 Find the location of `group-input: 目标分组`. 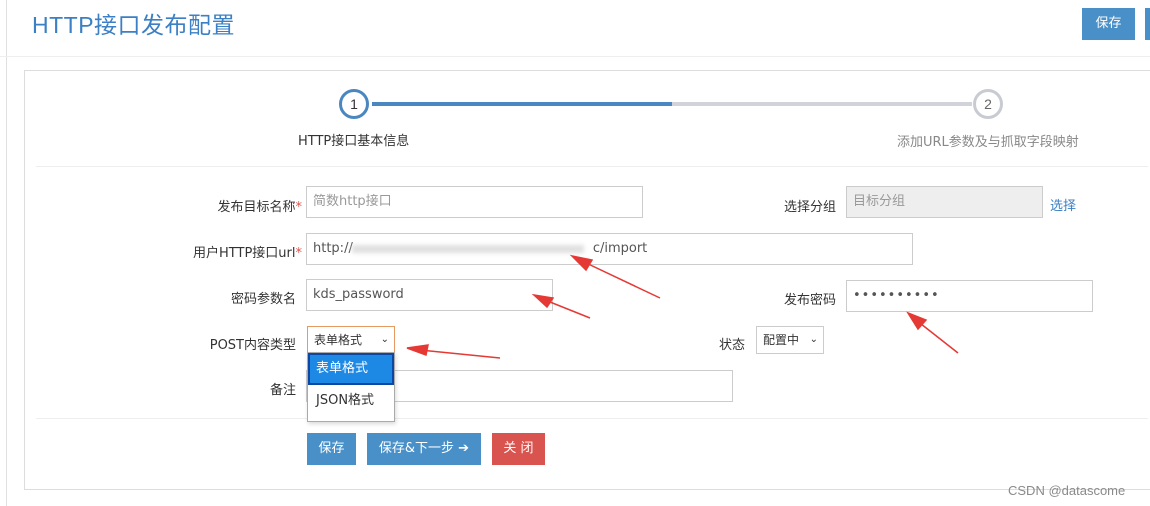

group-input: 目标分组 is located at coordinates (944, 202).